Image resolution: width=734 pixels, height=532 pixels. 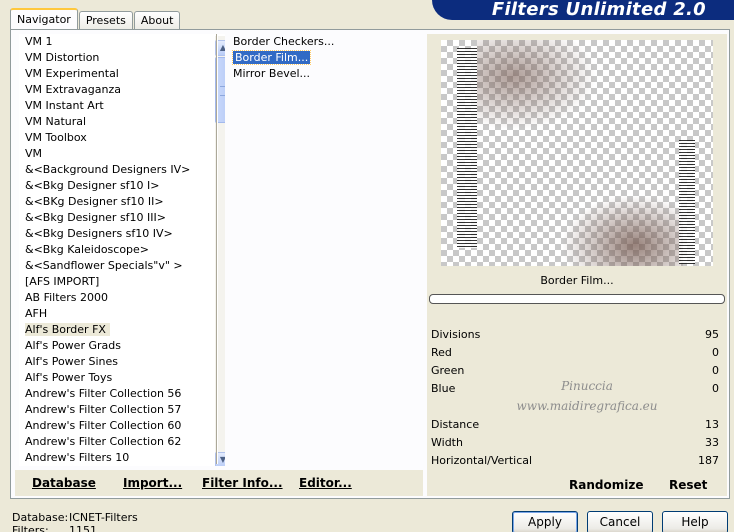 What do you see at coordinates (83, 528) in the screenshot?
I see `filters-count-value: 1151` at bounding box center [83, 528].